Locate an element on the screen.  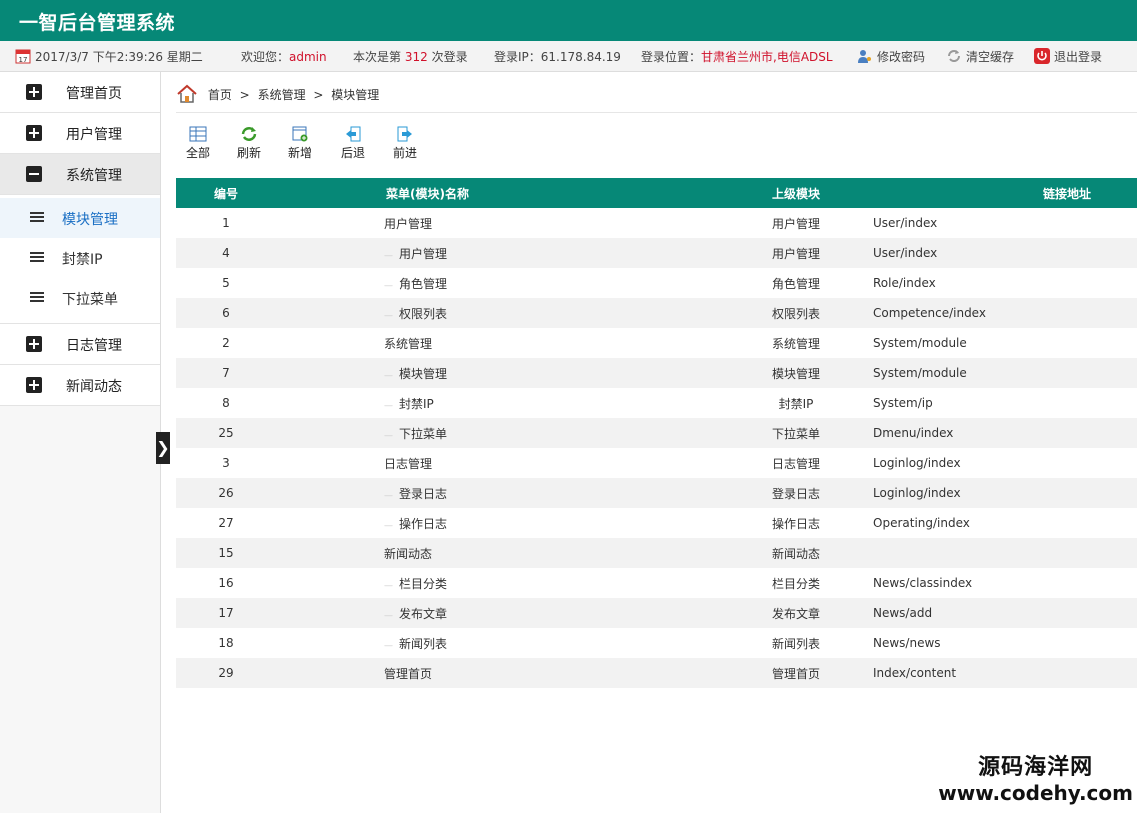
table-row: 7— 模块管理 模块管理 System/module is located at coordinates (656, 373).